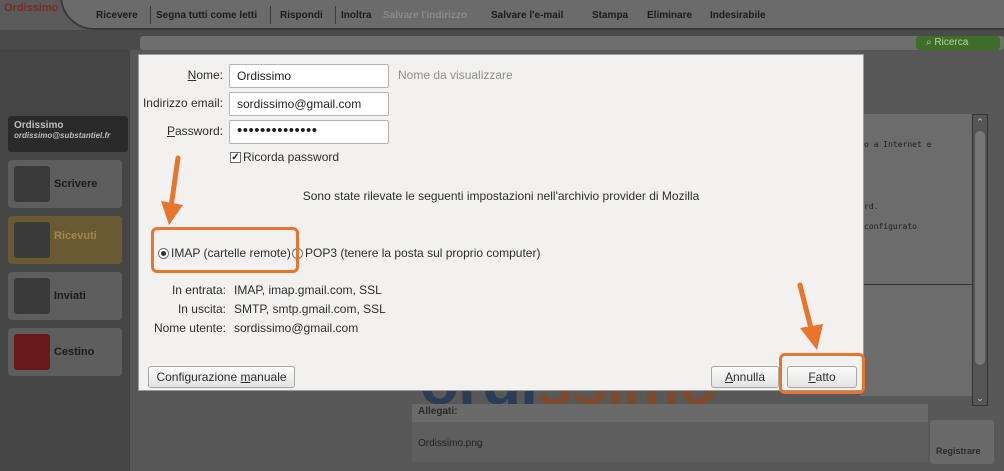 The image size is (1004, 471). Describe the element at coordinates (291, 157) in the screenshot. I see `remember-password-label: Ricorda password` at that location.